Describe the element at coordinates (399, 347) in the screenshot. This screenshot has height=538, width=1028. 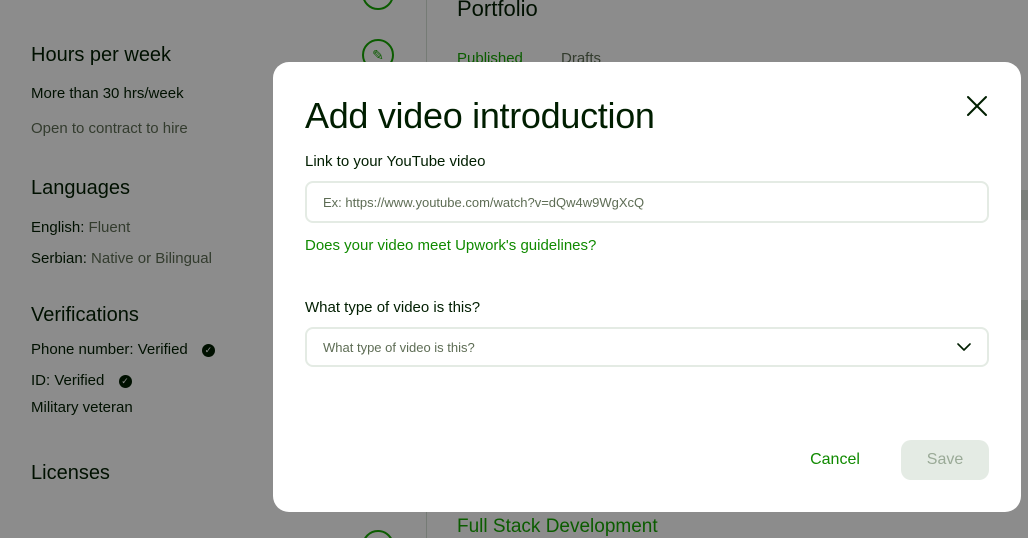
I see `video-type-placeholder: What type of video is this?` at that location.